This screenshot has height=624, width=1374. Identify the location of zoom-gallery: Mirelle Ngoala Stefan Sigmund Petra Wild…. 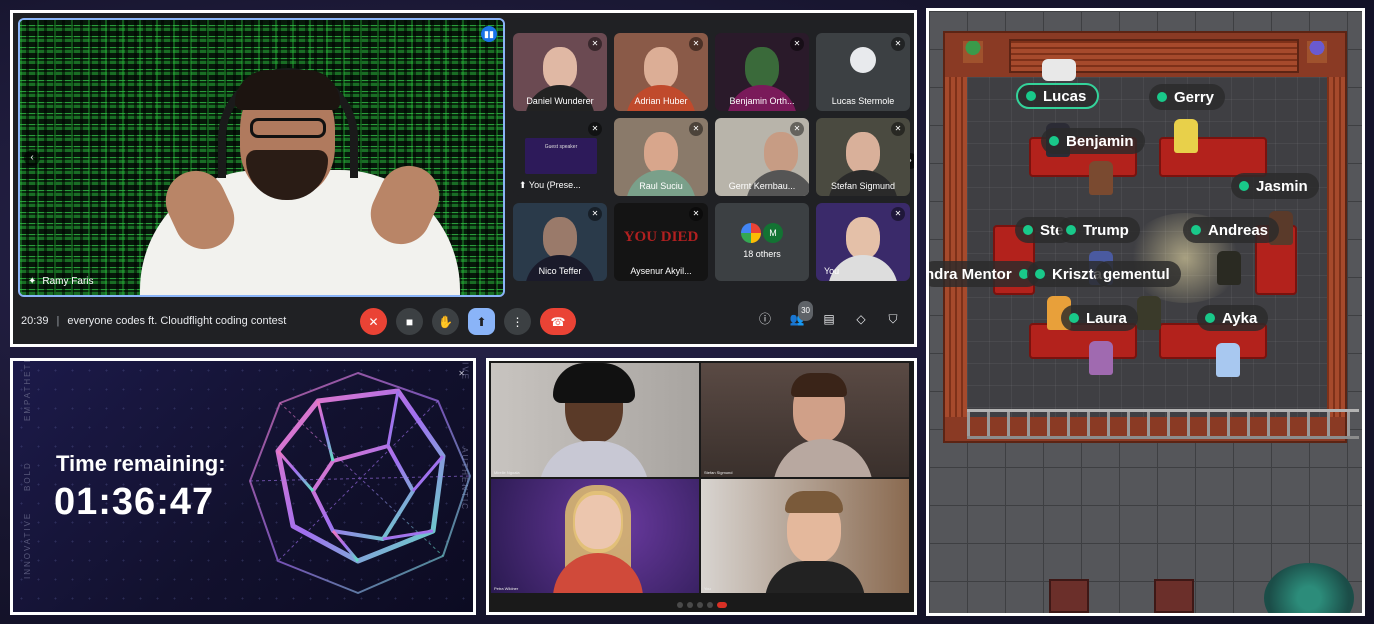
(701, 486).